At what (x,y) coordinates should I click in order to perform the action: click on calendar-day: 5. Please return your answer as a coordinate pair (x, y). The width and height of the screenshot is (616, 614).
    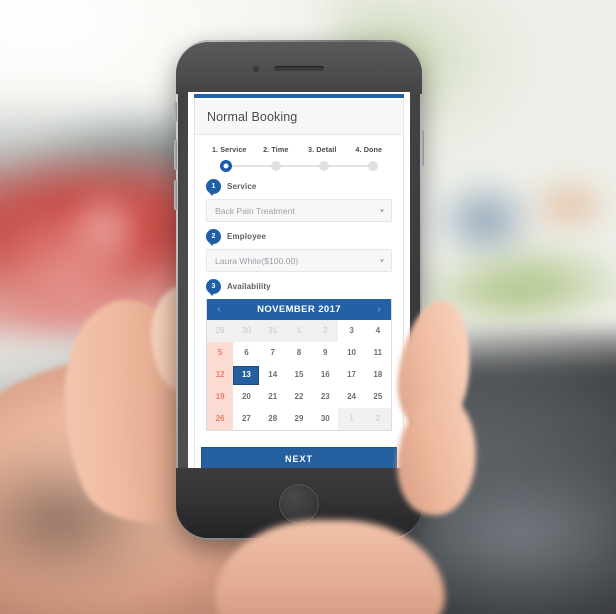
    Looking at the image, I should click on (220, 353).